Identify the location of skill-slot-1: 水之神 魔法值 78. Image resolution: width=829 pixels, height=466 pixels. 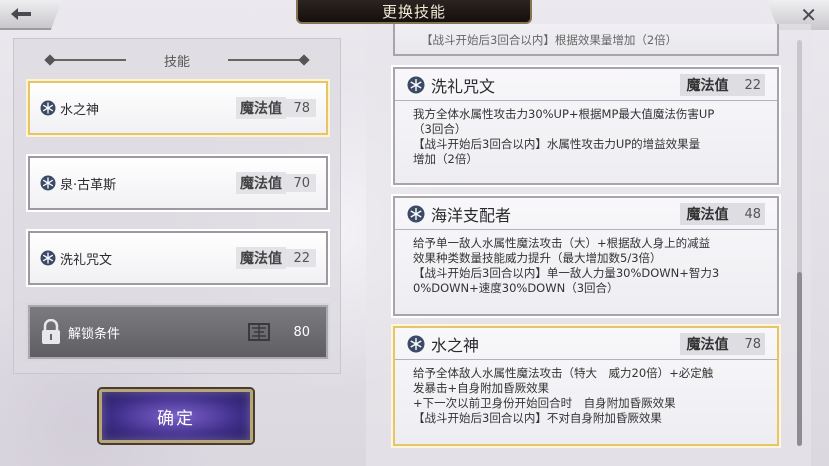
(178, 108).